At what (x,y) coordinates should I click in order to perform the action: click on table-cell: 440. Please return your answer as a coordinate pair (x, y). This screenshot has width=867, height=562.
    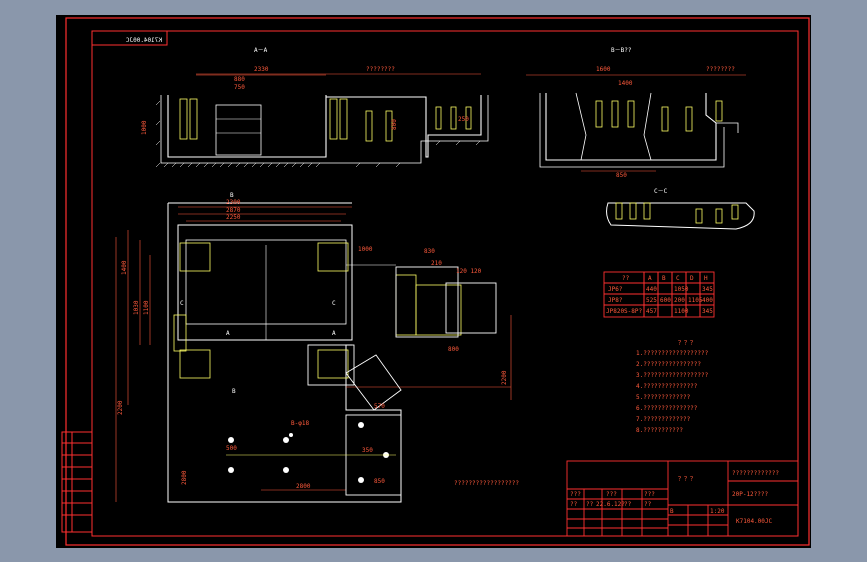
    Looking at the image, I should click on (651, 289).